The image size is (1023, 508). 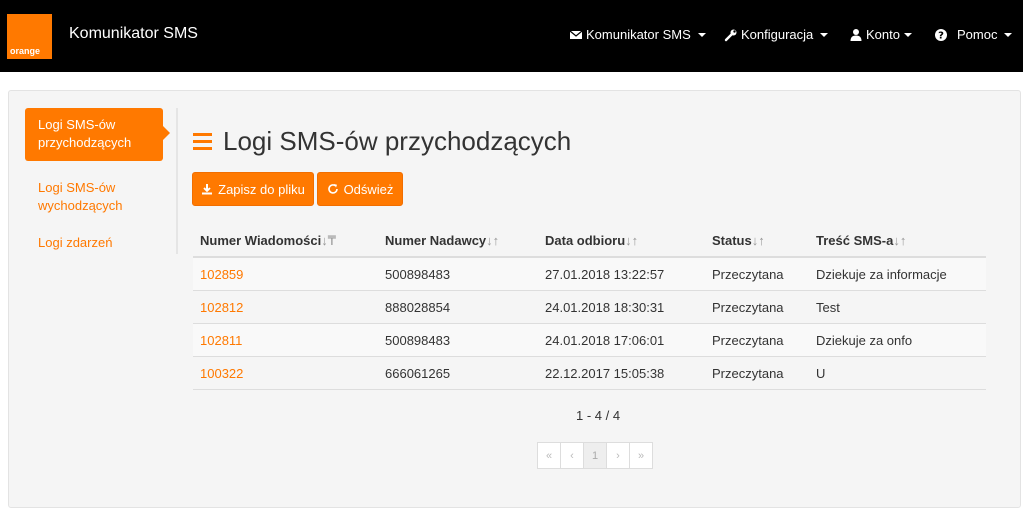 What do you see at coordinates (605, 307) in the screenshot?
I see `receive-date: 24.01.2018 18:30:31` at bounding box center [605, 307].